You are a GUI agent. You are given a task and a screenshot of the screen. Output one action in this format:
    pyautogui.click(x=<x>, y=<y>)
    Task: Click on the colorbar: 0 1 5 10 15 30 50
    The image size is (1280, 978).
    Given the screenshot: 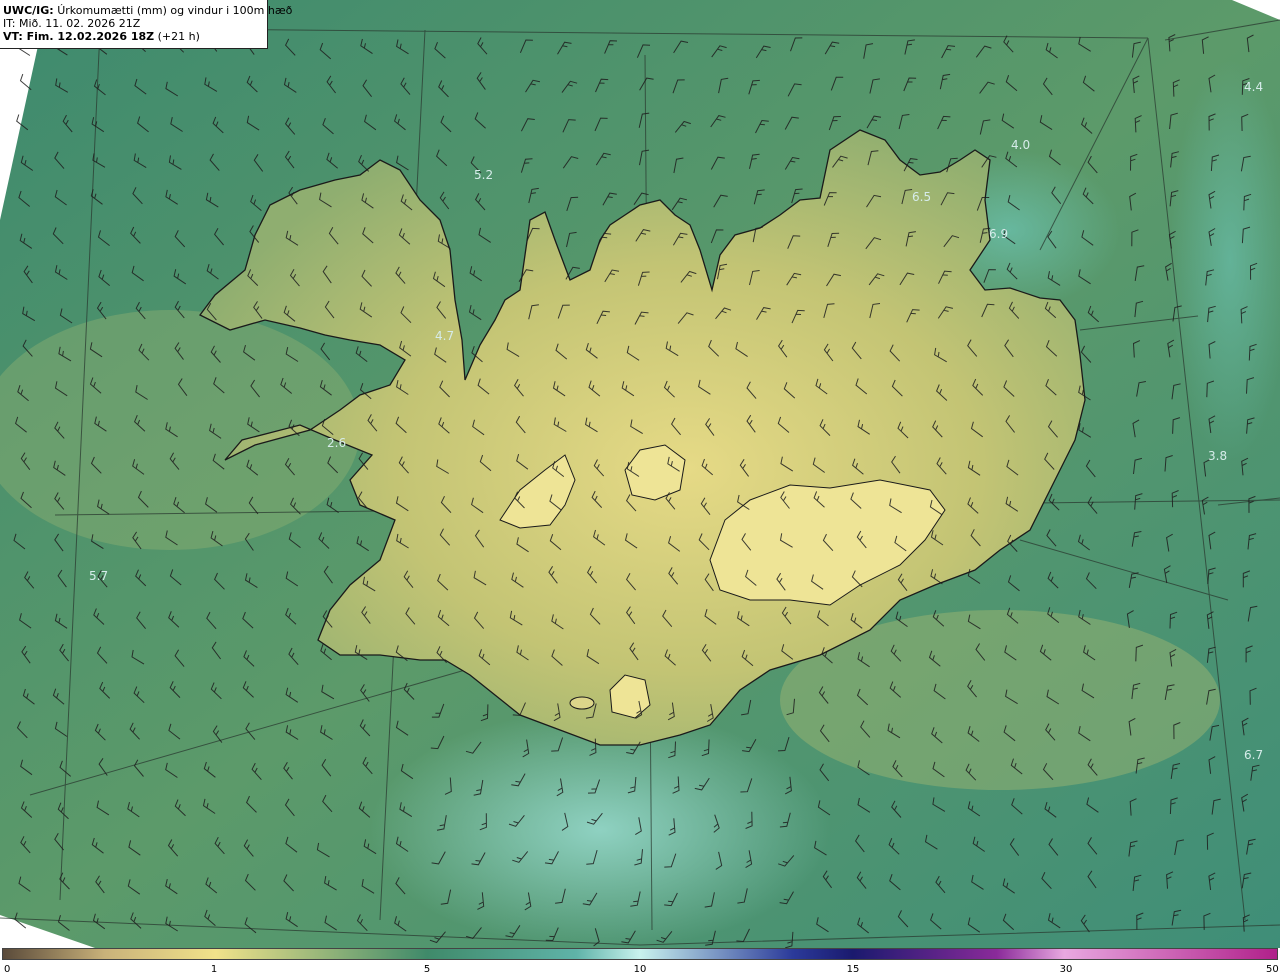 What is the action you would take?
    pyautogui.click(x=640, y=963)
    